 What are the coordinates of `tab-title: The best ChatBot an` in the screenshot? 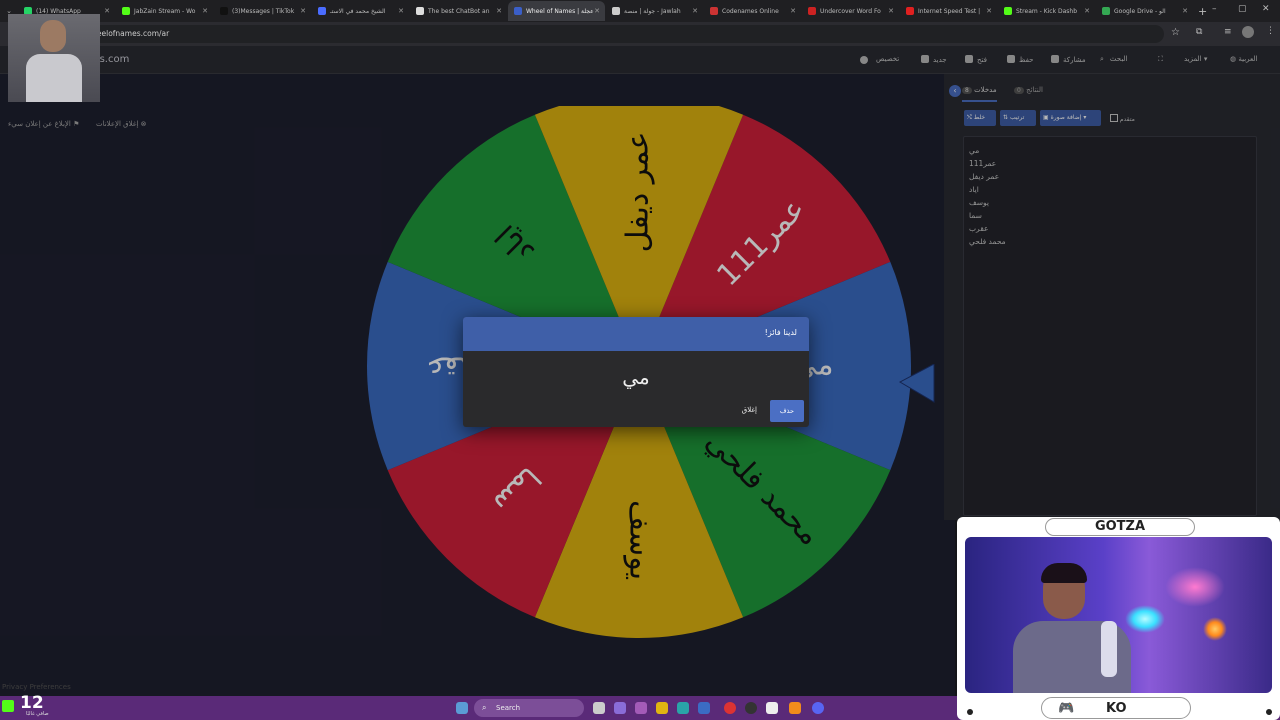 It's located at (459, 11).